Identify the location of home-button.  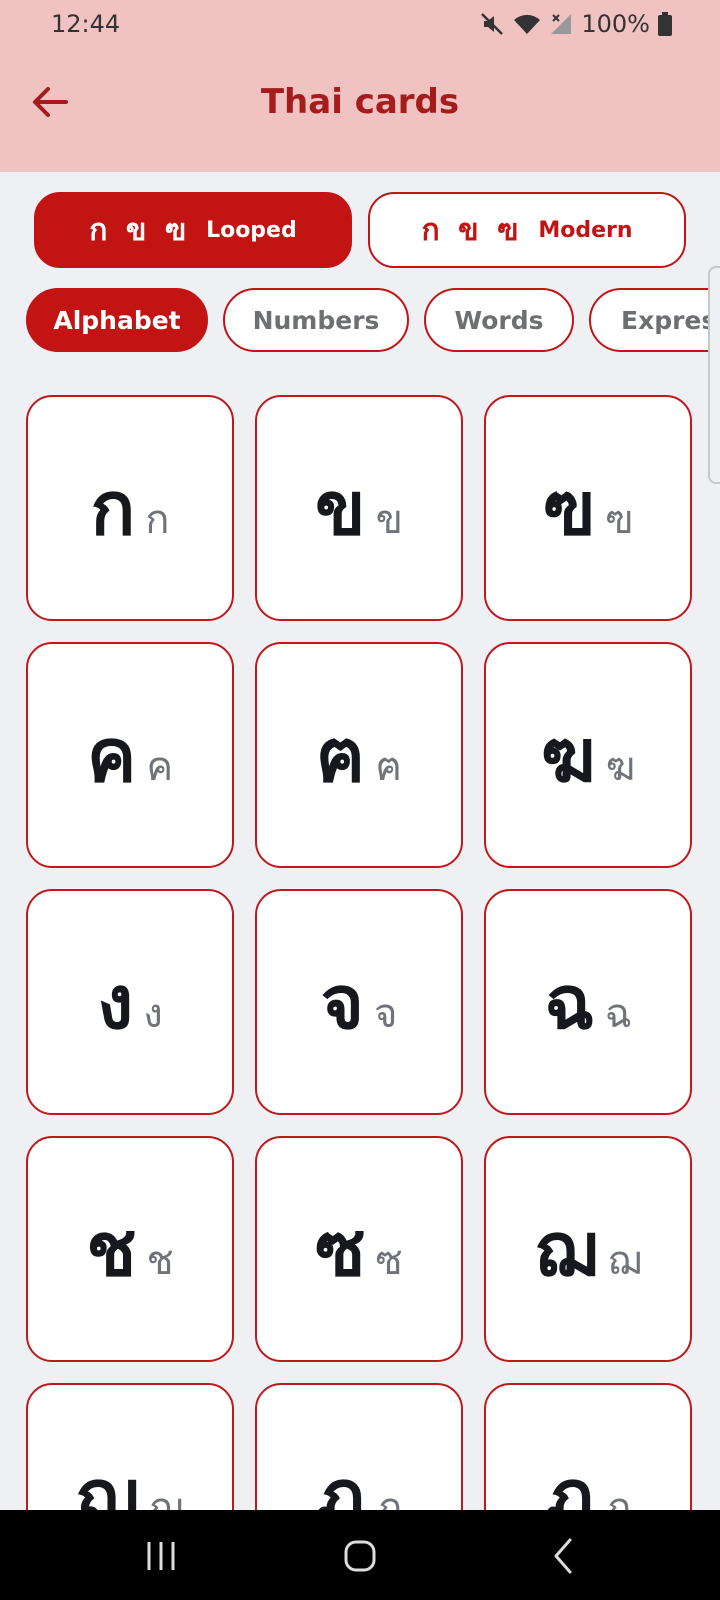
(360, 1556).